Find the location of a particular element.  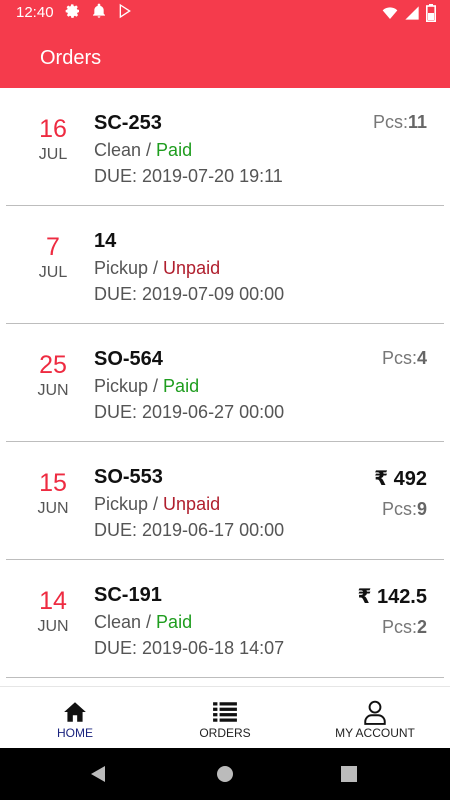

pcs-count: 4 is located at coordinates (421, 358).